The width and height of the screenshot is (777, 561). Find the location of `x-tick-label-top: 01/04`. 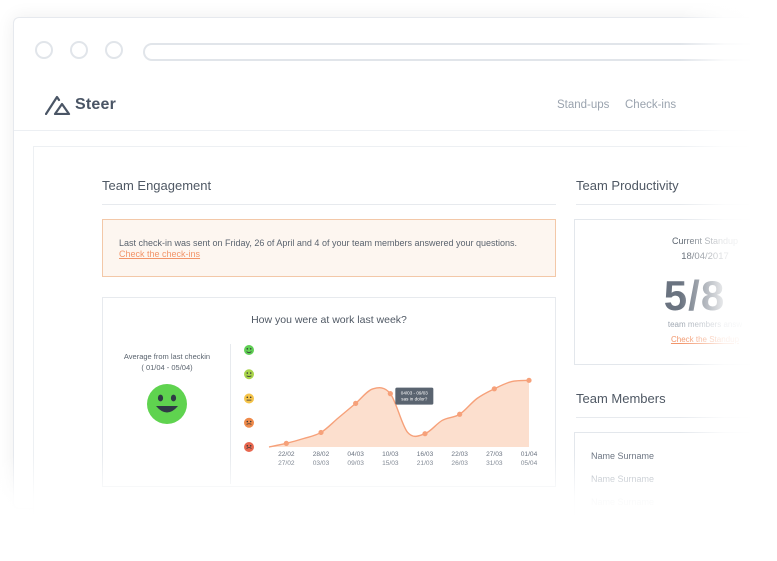

x-tick-label-top: 01/04 is located at coordinates (529, 454).